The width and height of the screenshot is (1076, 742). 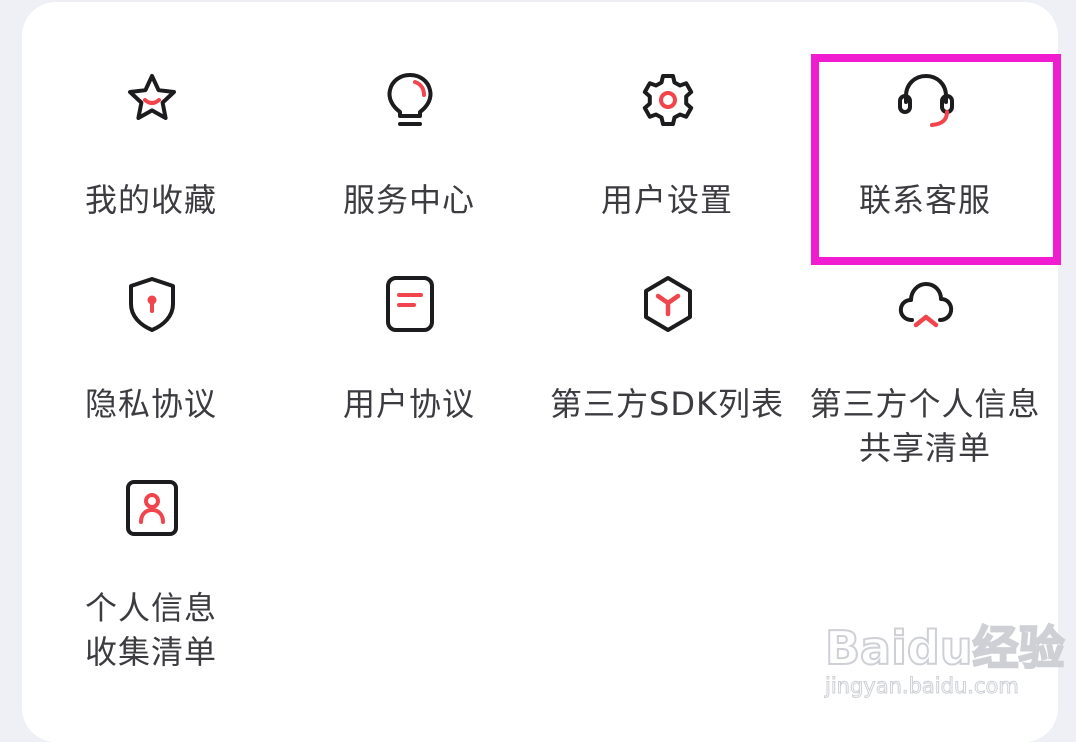 I want to click on menu-item-label: 用户协议, so click(x=408, y=404).